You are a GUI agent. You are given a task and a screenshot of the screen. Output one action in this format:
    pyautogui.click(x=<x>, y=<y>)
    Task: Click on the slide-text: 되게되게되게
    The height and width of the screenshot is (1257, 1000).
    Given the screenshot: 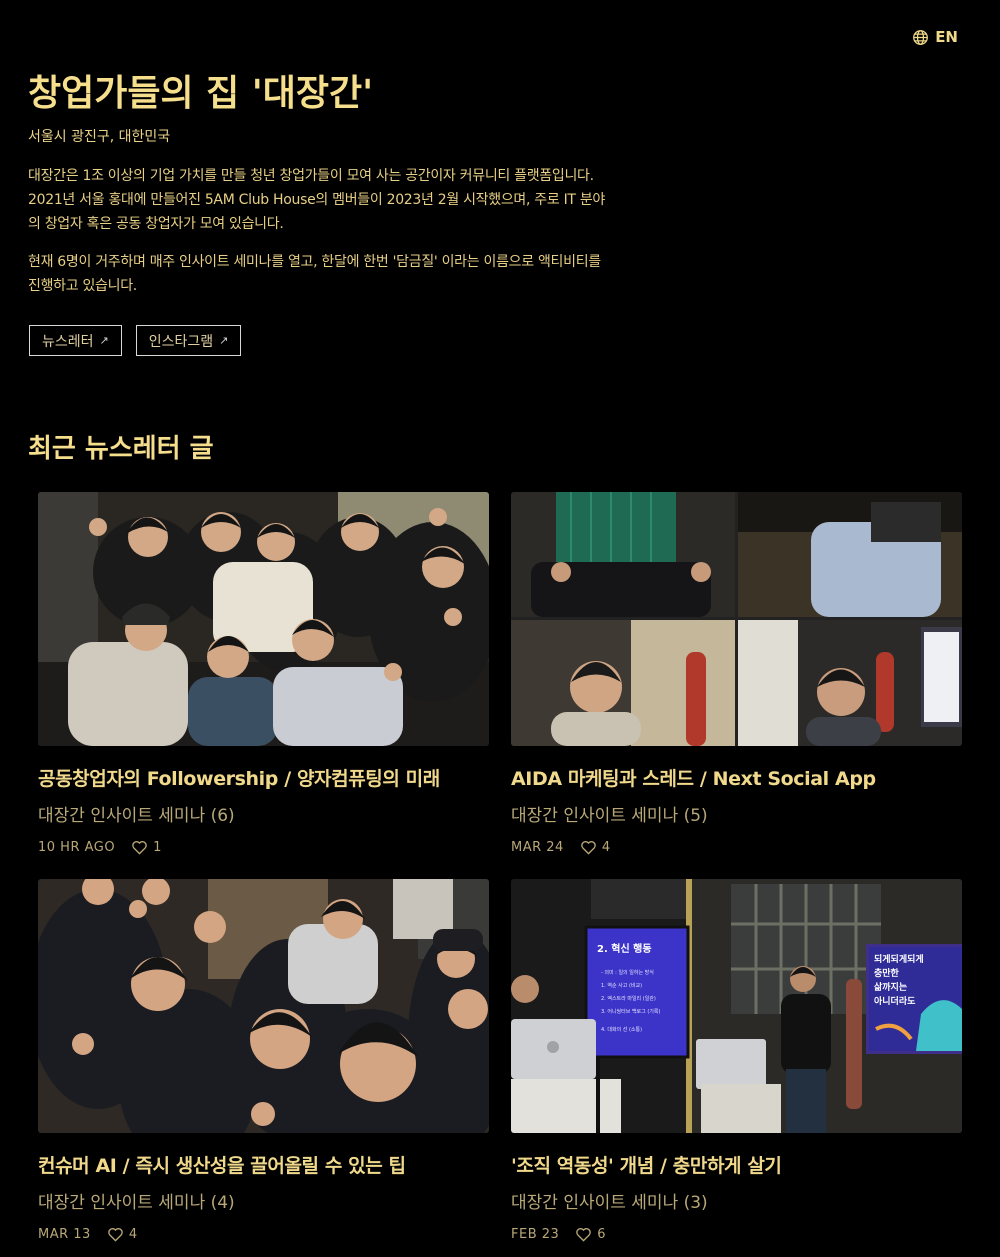 What is the action you would take?
    pyautogui.click(x=899, y=959)
    